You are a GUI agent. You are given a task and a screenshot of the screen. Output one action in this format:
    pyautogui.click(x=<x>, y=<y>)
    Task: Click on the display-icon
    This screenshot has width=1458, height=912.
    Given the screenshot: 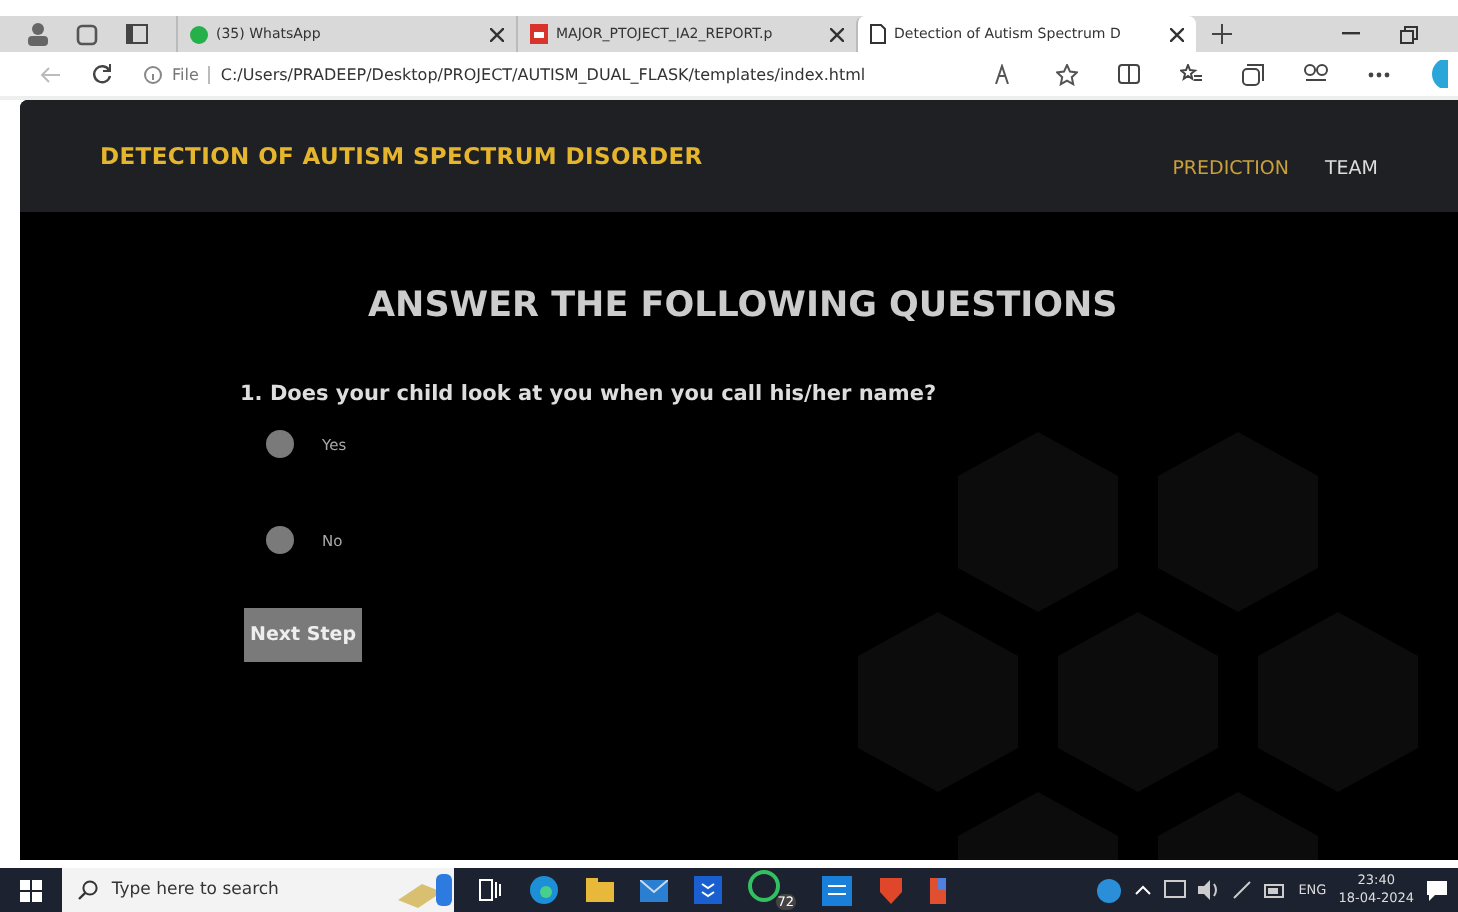 What is the action you would take?
    pyautogui.click(x=1175, y=890)
    